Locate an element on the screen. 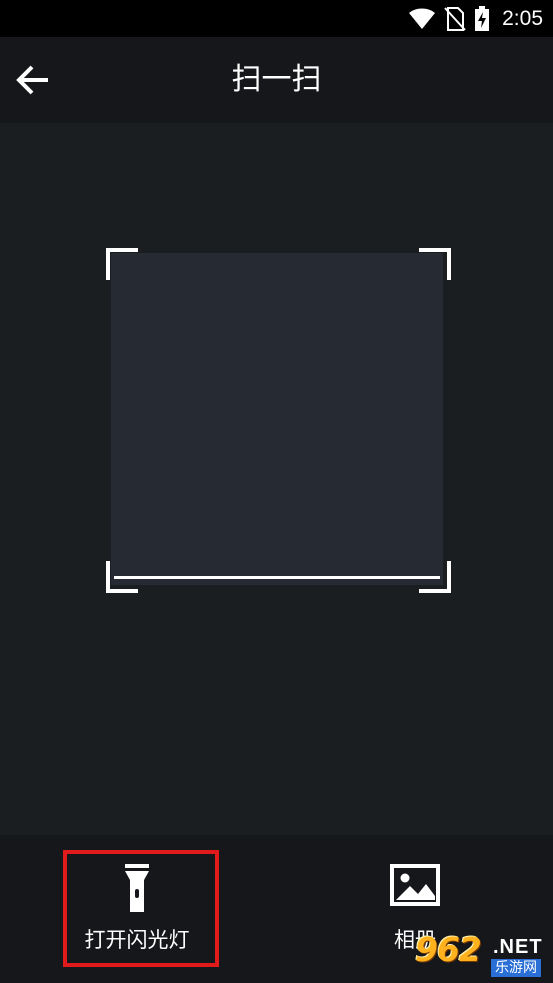  battery-charging-icon is located at coordinates (482, 18).